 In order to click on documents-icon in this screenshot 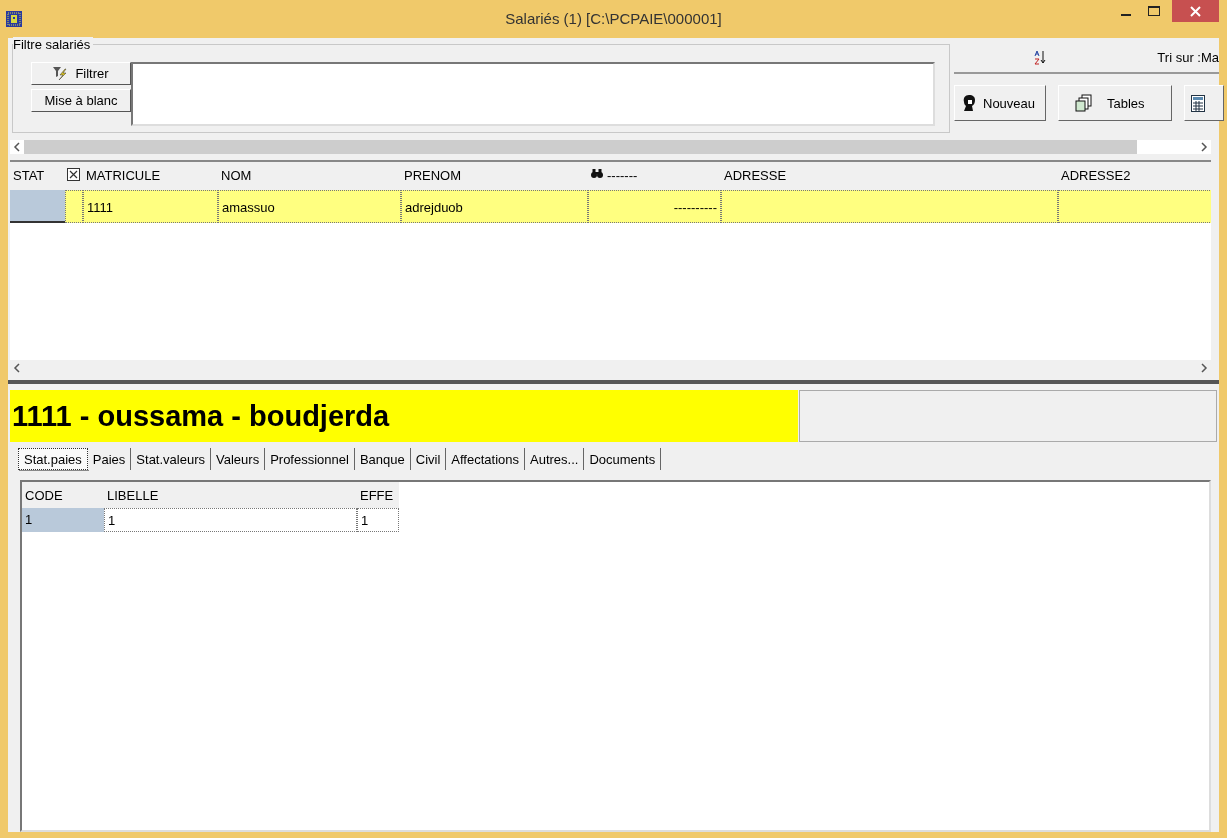, I will do `click(1084, 103)`.